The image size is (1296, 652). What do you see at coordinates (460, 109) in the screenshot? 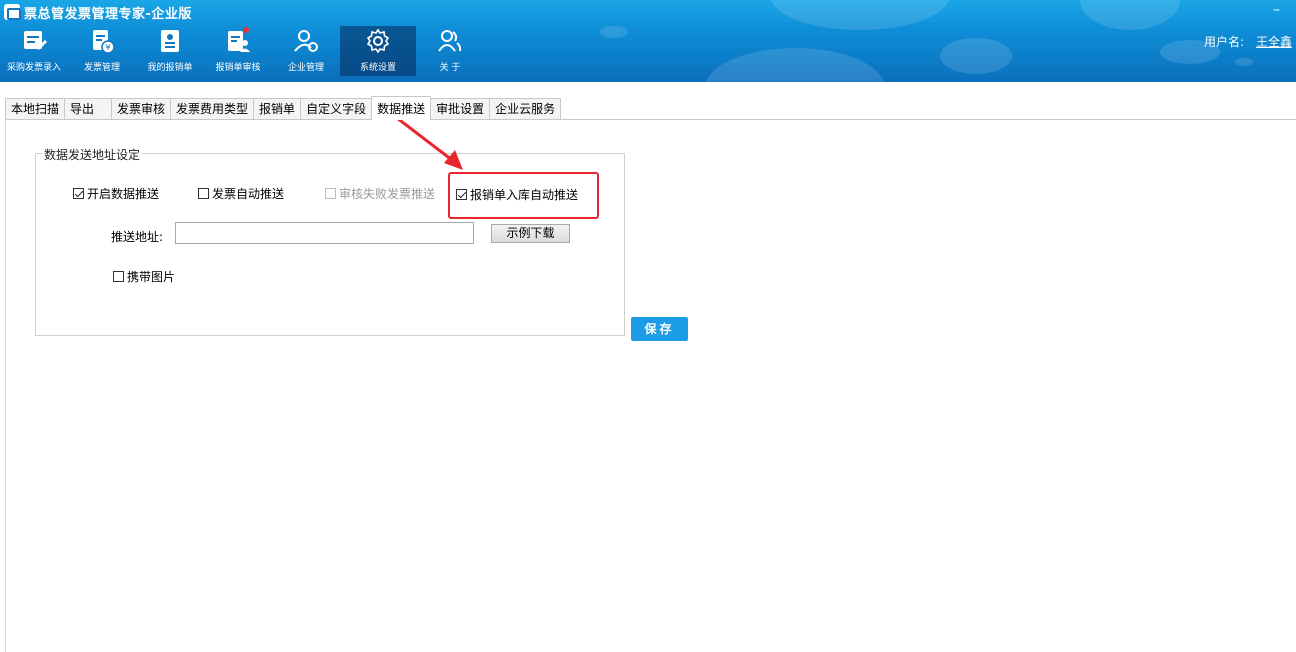
I see `tab-approval-settings: 审批设置` at bounding box center [460, 109].